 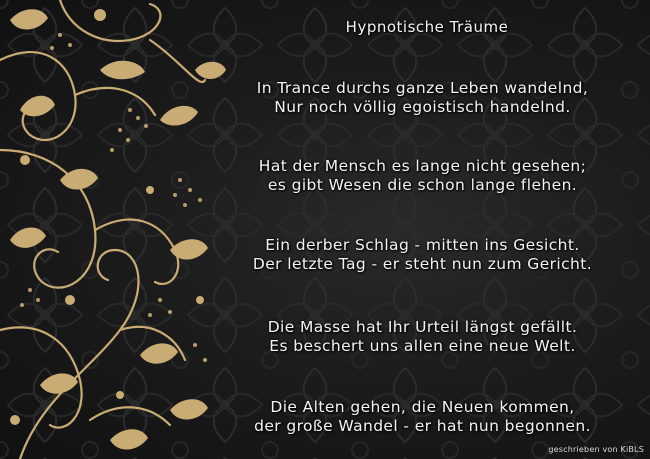 What do you see at coordinates (422, 407) in the screenshot?
I see `poem-line: Die Alten gehen, die Neuen kommen,` at bounding box center [422, 407].